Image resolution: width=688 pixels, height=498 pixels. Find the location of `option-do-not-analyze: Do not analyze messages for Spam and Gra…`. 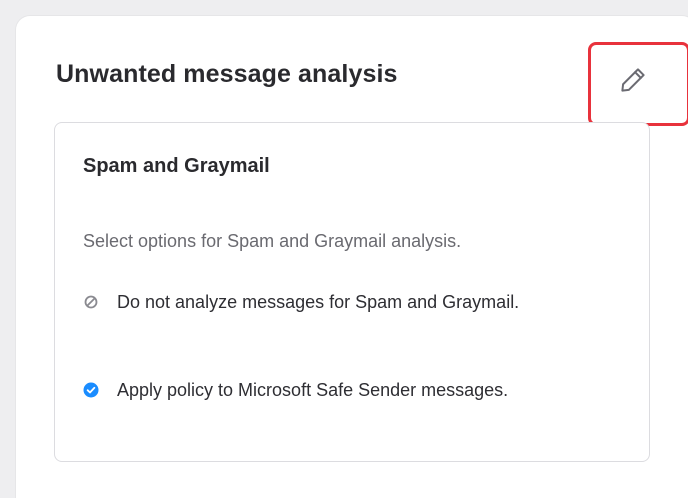

option-do-not-analyze: Do not analyze messages for Spam and Gra… is located at coordinates (353, 302).